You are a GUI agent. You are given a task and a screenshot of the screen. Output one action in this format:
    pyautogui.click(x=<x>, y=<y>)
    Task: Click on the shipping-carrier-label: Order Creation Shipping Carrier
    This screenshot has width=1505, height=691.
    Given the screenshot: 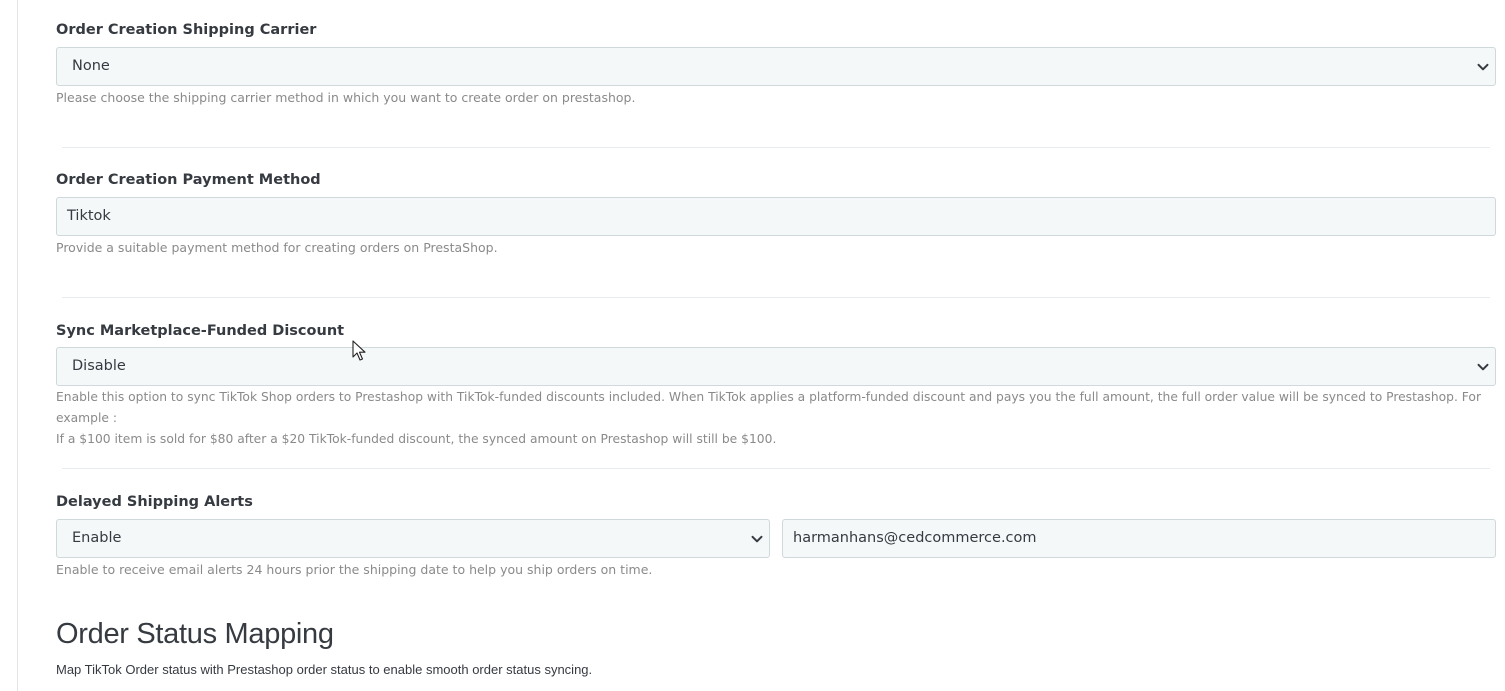 What is the action you would take?
    pyautogui.click(x=186, y=30)
    